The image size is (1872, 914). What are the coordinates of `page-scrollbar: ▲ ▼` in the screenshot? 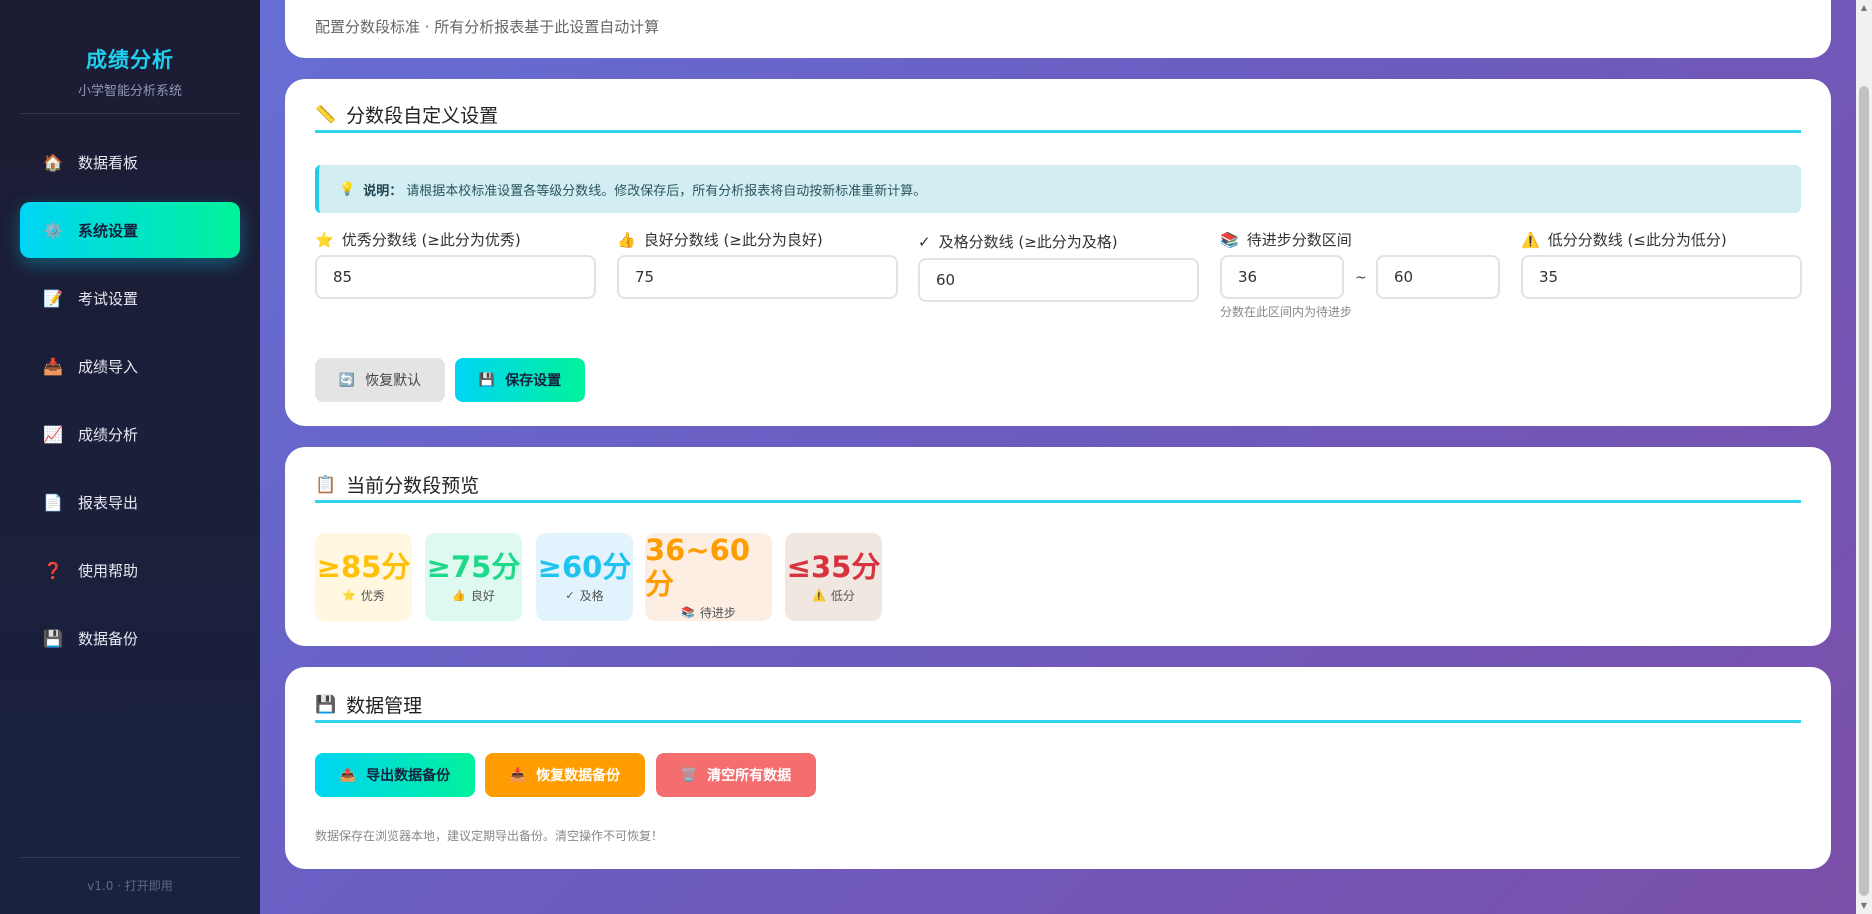 It's located at (1864, 457).